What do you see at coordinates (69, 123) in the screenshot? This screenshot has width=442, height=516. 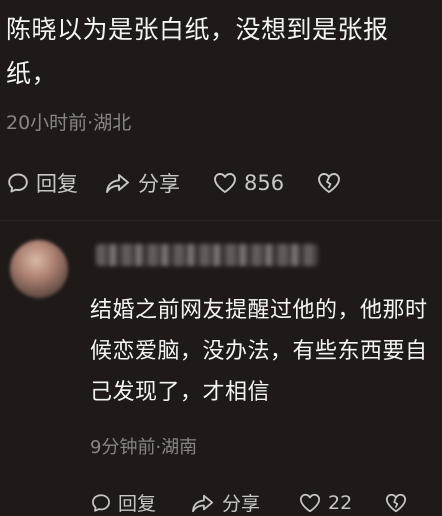 I see `comment-1-meta: 20小时前·湖北` at bounding box center [69, 123].